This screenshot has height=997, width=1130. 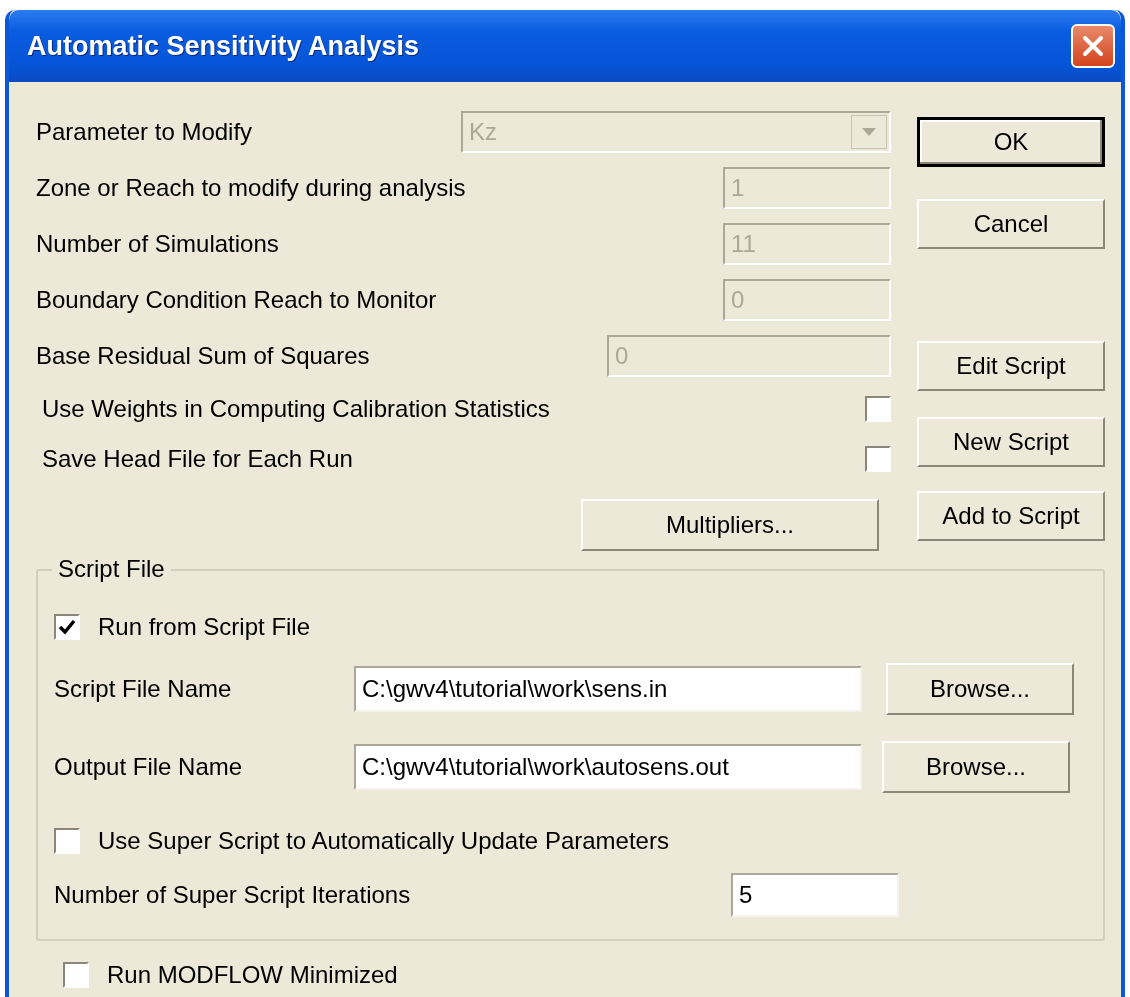 I want to click on dialog-button: New Script, so click(x=1011, y=442).